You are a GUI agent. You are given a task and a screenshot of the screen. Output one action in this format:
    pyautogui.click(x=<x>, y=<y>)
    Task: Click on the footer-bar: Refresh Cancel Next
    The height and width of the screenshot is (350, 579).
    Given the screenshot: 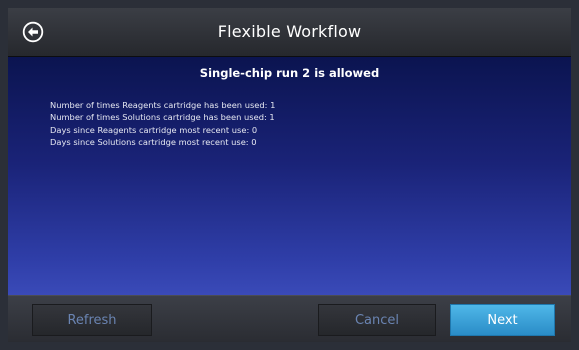 What is the action you would take?
    pyautogui.click(x=289, y=318)
    